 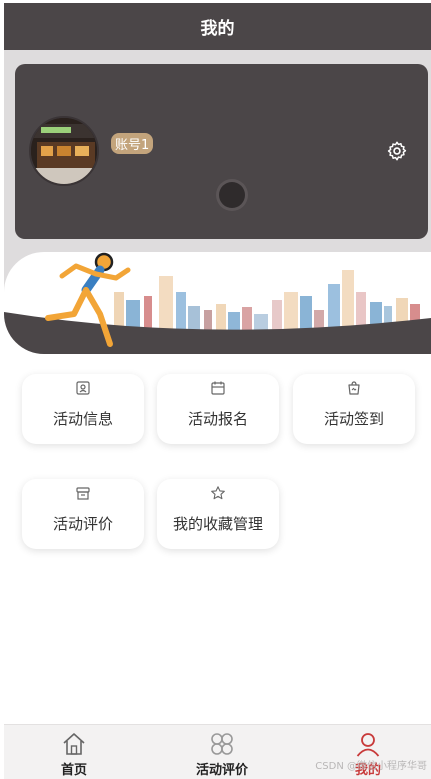 What do you see at coordinates (83, 493) in the screenshot?
I see `store-icon` at bounding box center [83, 493].